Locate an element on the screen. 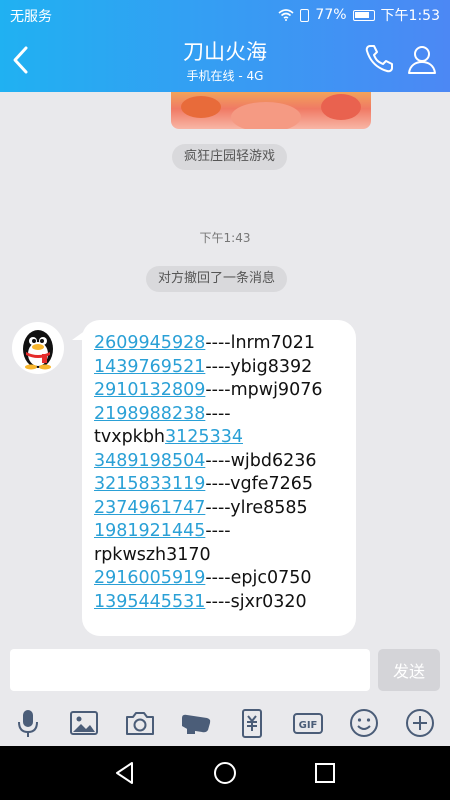 This screenshot has width=450, height=800. qq-number-link: 1981921445 is located at coordinates (149, 531).